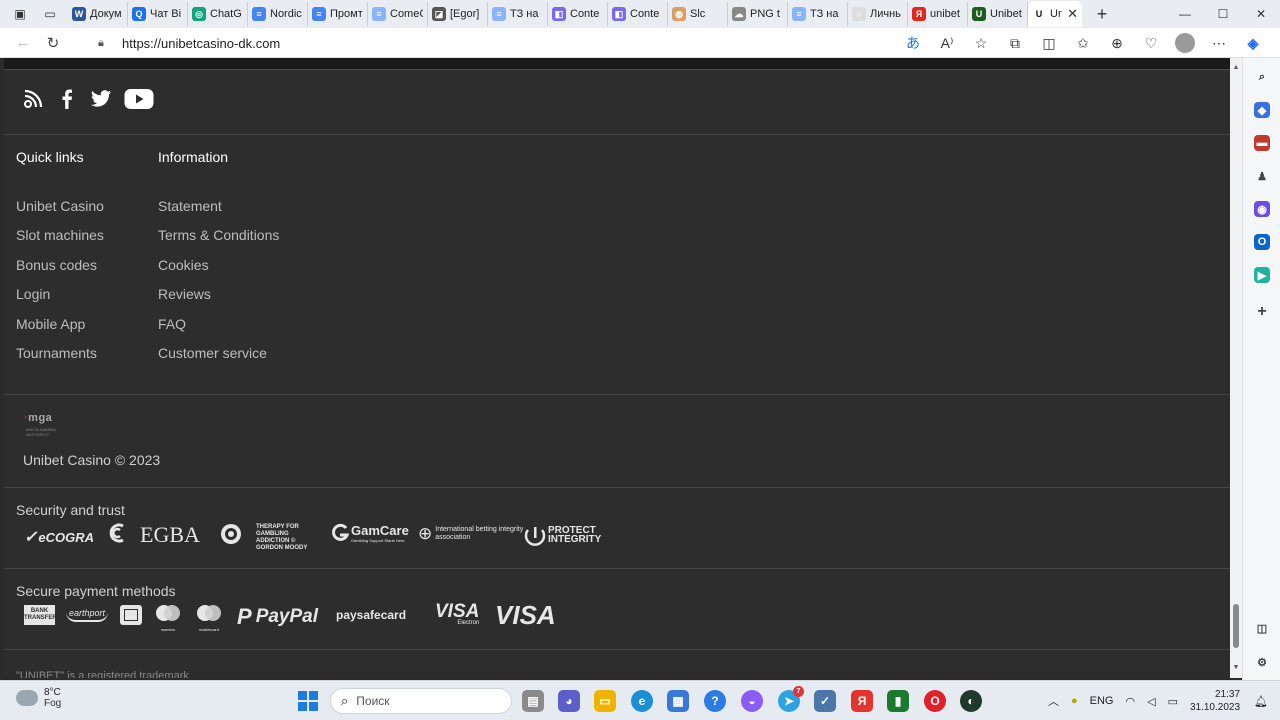 Image resolution: width=1280 pixels, height=720 pixels. Describe the element at coordinates (1261, 14) in the screenshot. I see `close-window-button: ✕` at that location.